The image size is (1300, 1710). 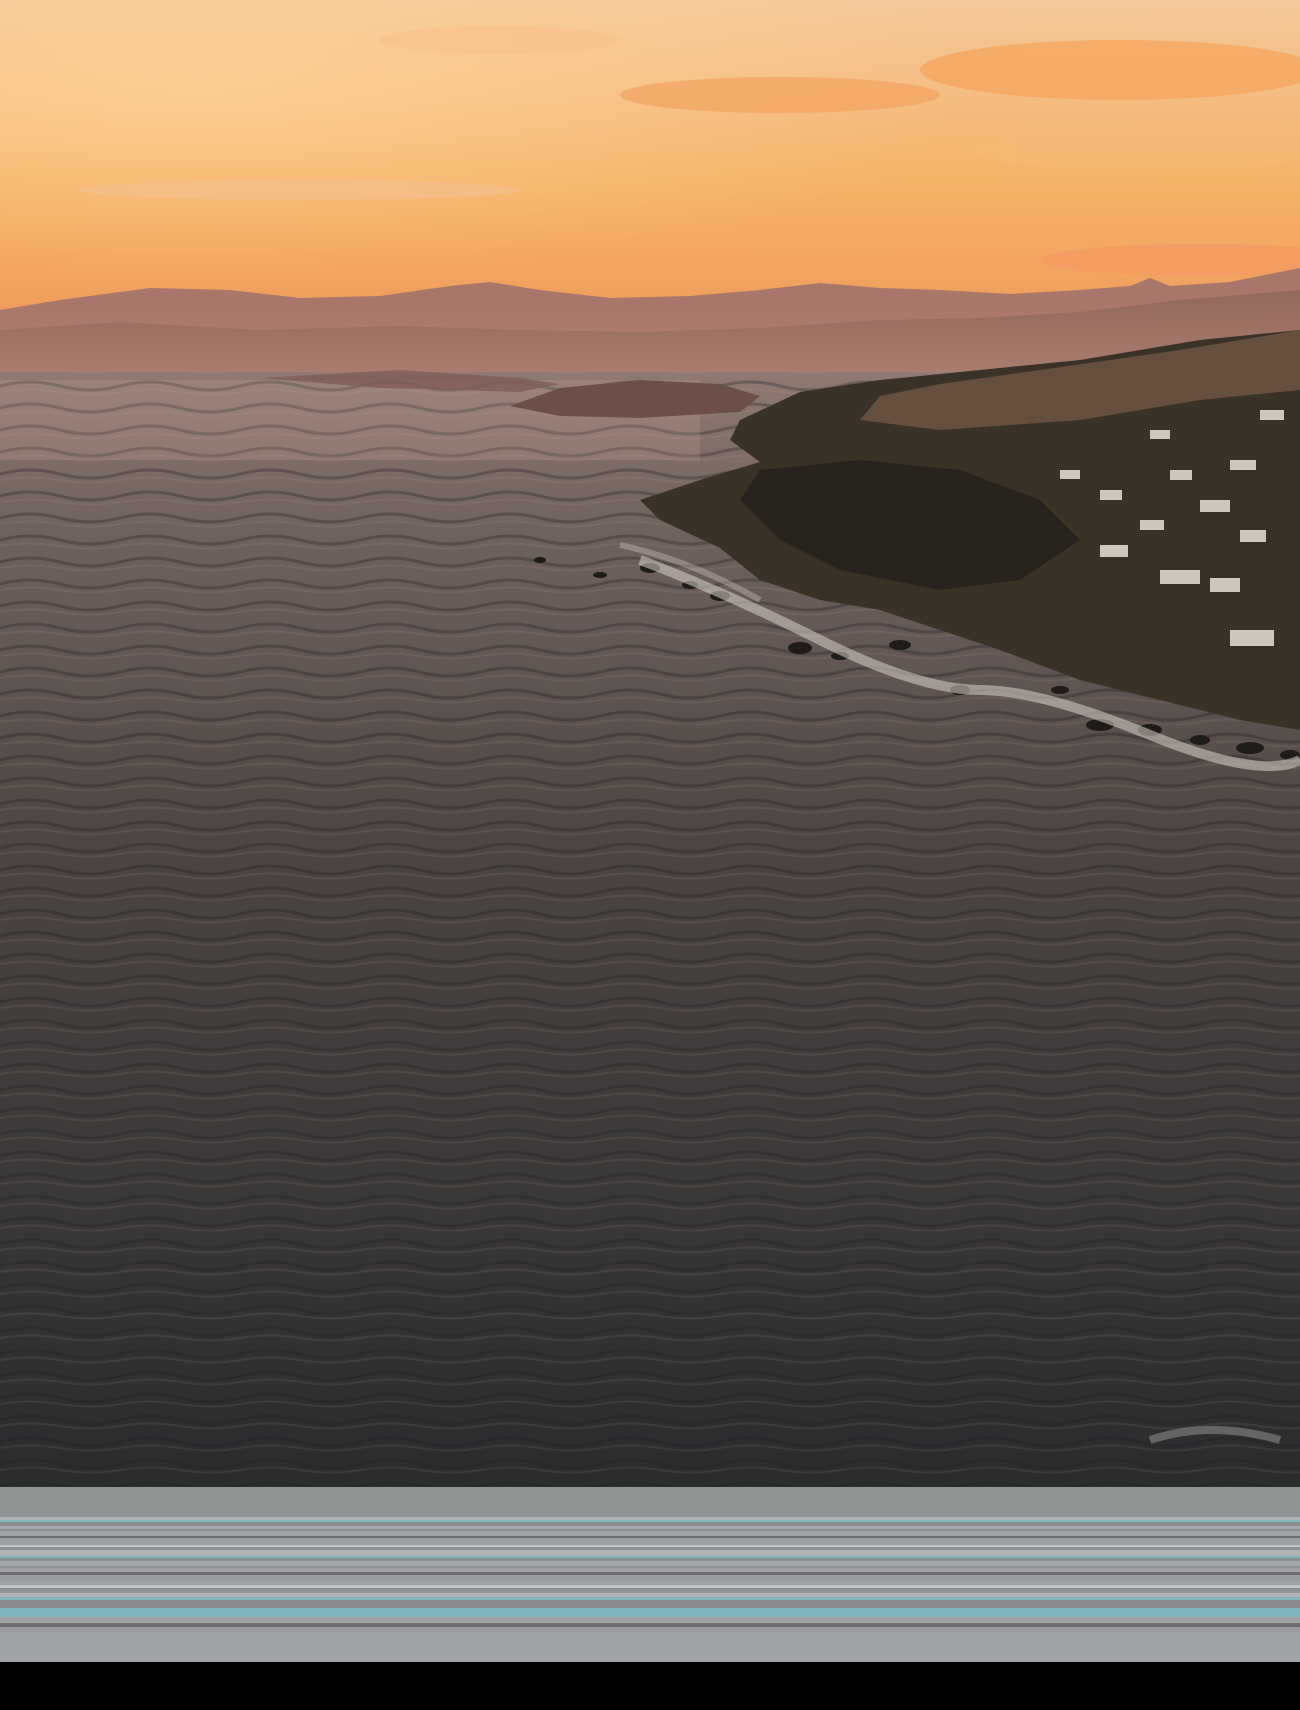 I want to click on glitch-stripes, so click(x=650, y=1574).